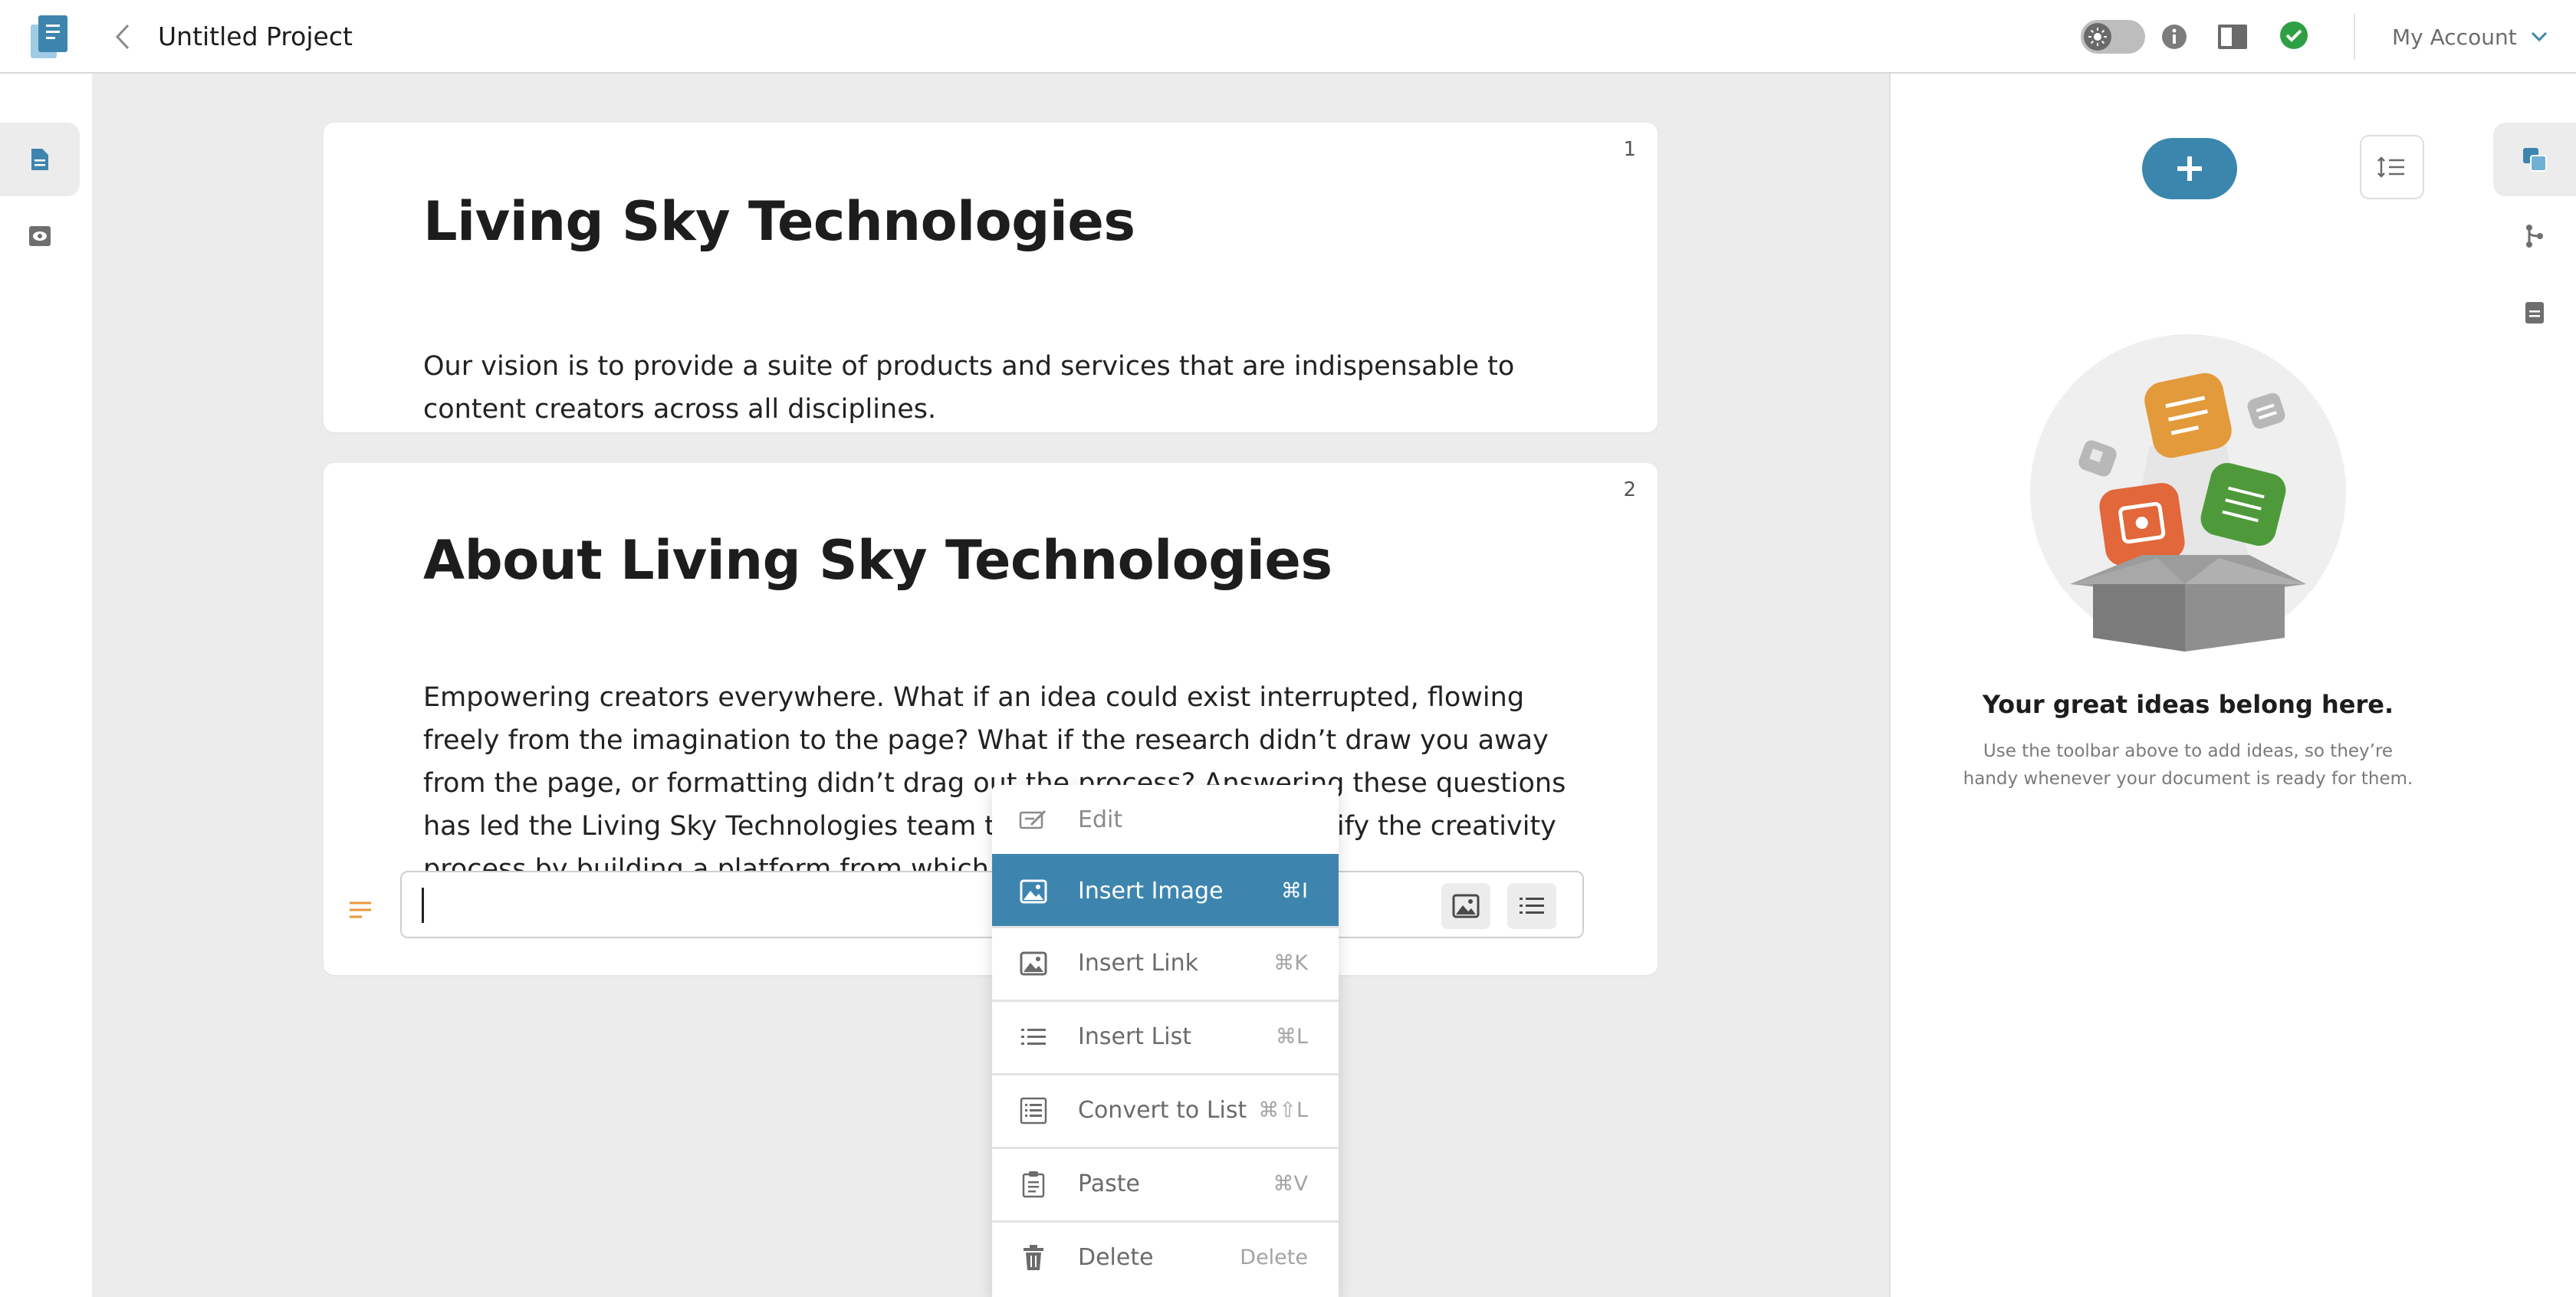 Image resolution: width=2576 pixels, height=1297 pixels. I want to click on branch-icon, so click(2535, 236).